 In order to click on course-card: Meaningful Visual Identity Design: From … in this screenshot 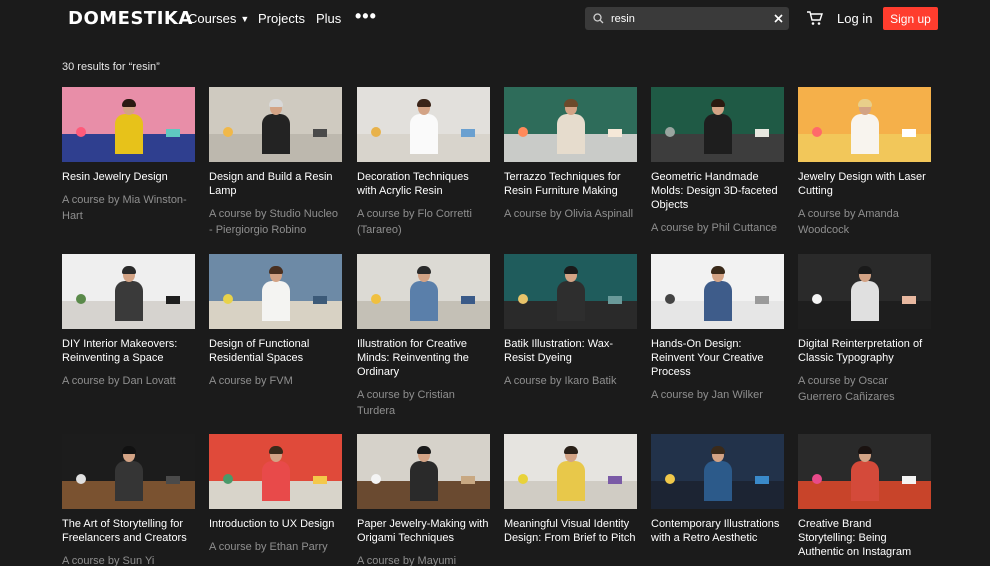, I will do `click(570, 493)`.